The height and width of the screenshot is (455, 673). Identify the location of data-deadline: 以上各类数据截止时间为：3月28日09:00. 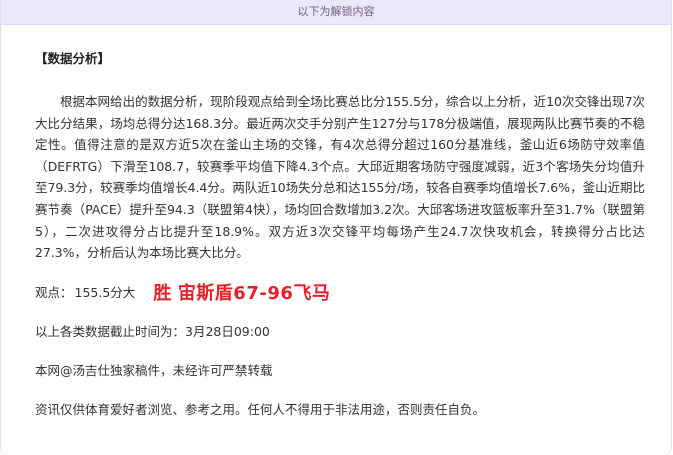
(152, 331).